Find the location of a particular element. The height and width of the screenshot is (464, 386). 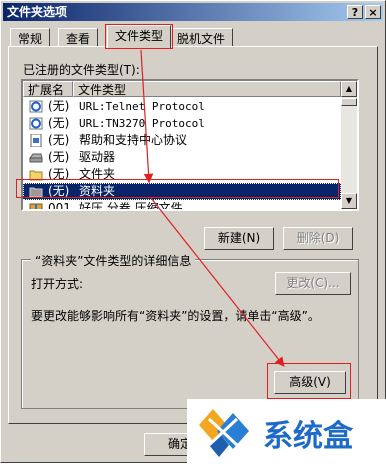

document-icon is located at coordinates (36, 140).